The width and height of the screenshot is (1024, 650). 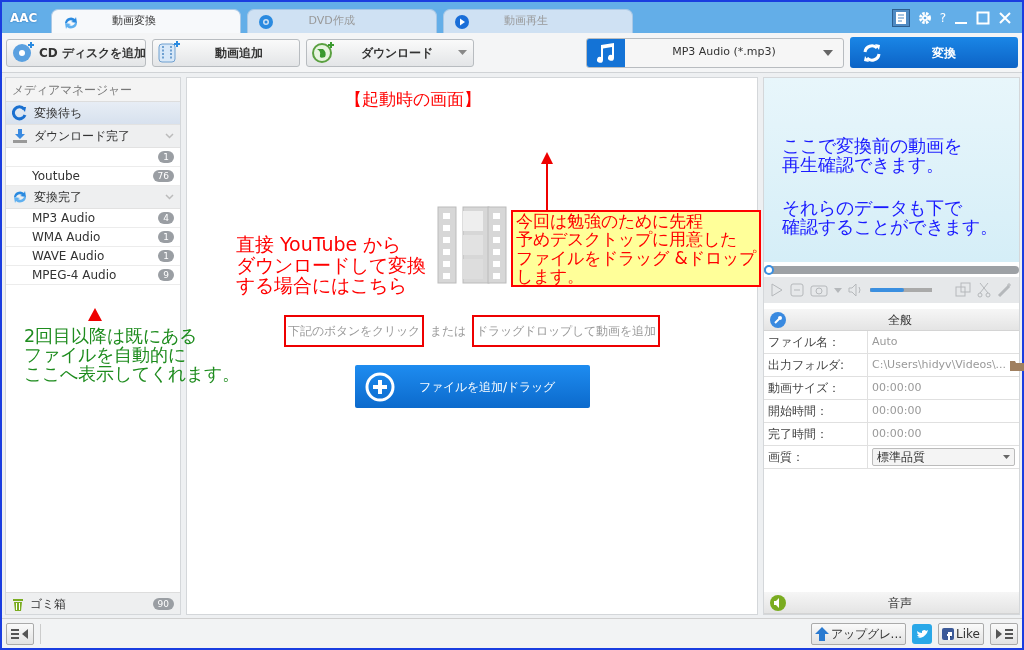 I want to click on count-badge: 76, so click(x=163, y=176).